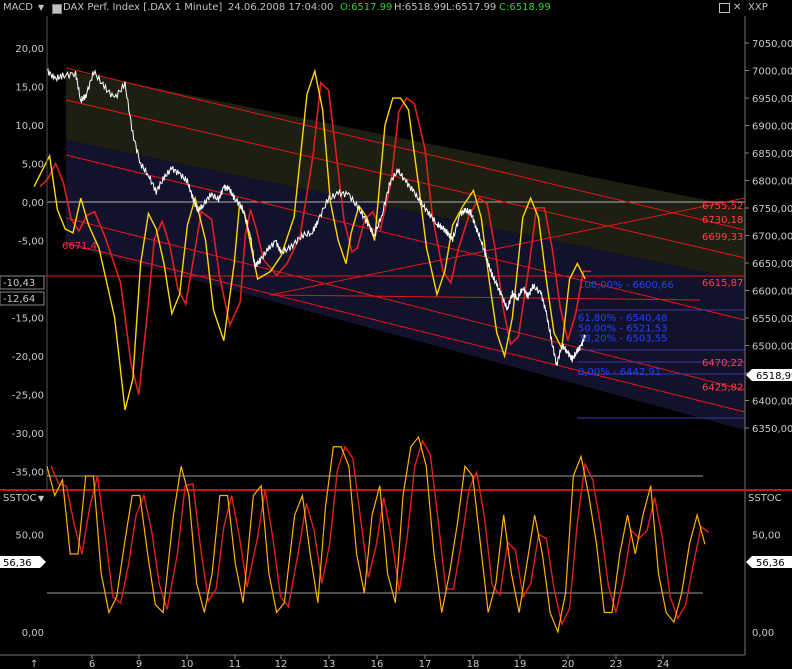  Describe the element at coordinates (473, 664) in the screenshot. I see `x-tick-label: 18` at that location.